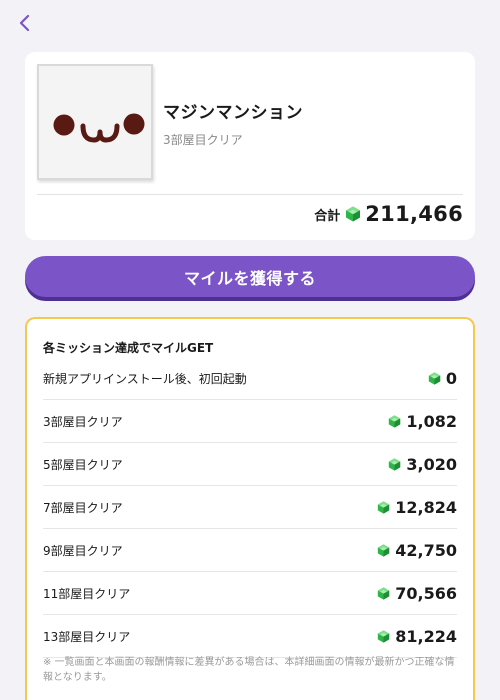 Image resolution: width=500 pixels, height=700 pixels. I want to click on game-thumbnail, so click(95, 122).